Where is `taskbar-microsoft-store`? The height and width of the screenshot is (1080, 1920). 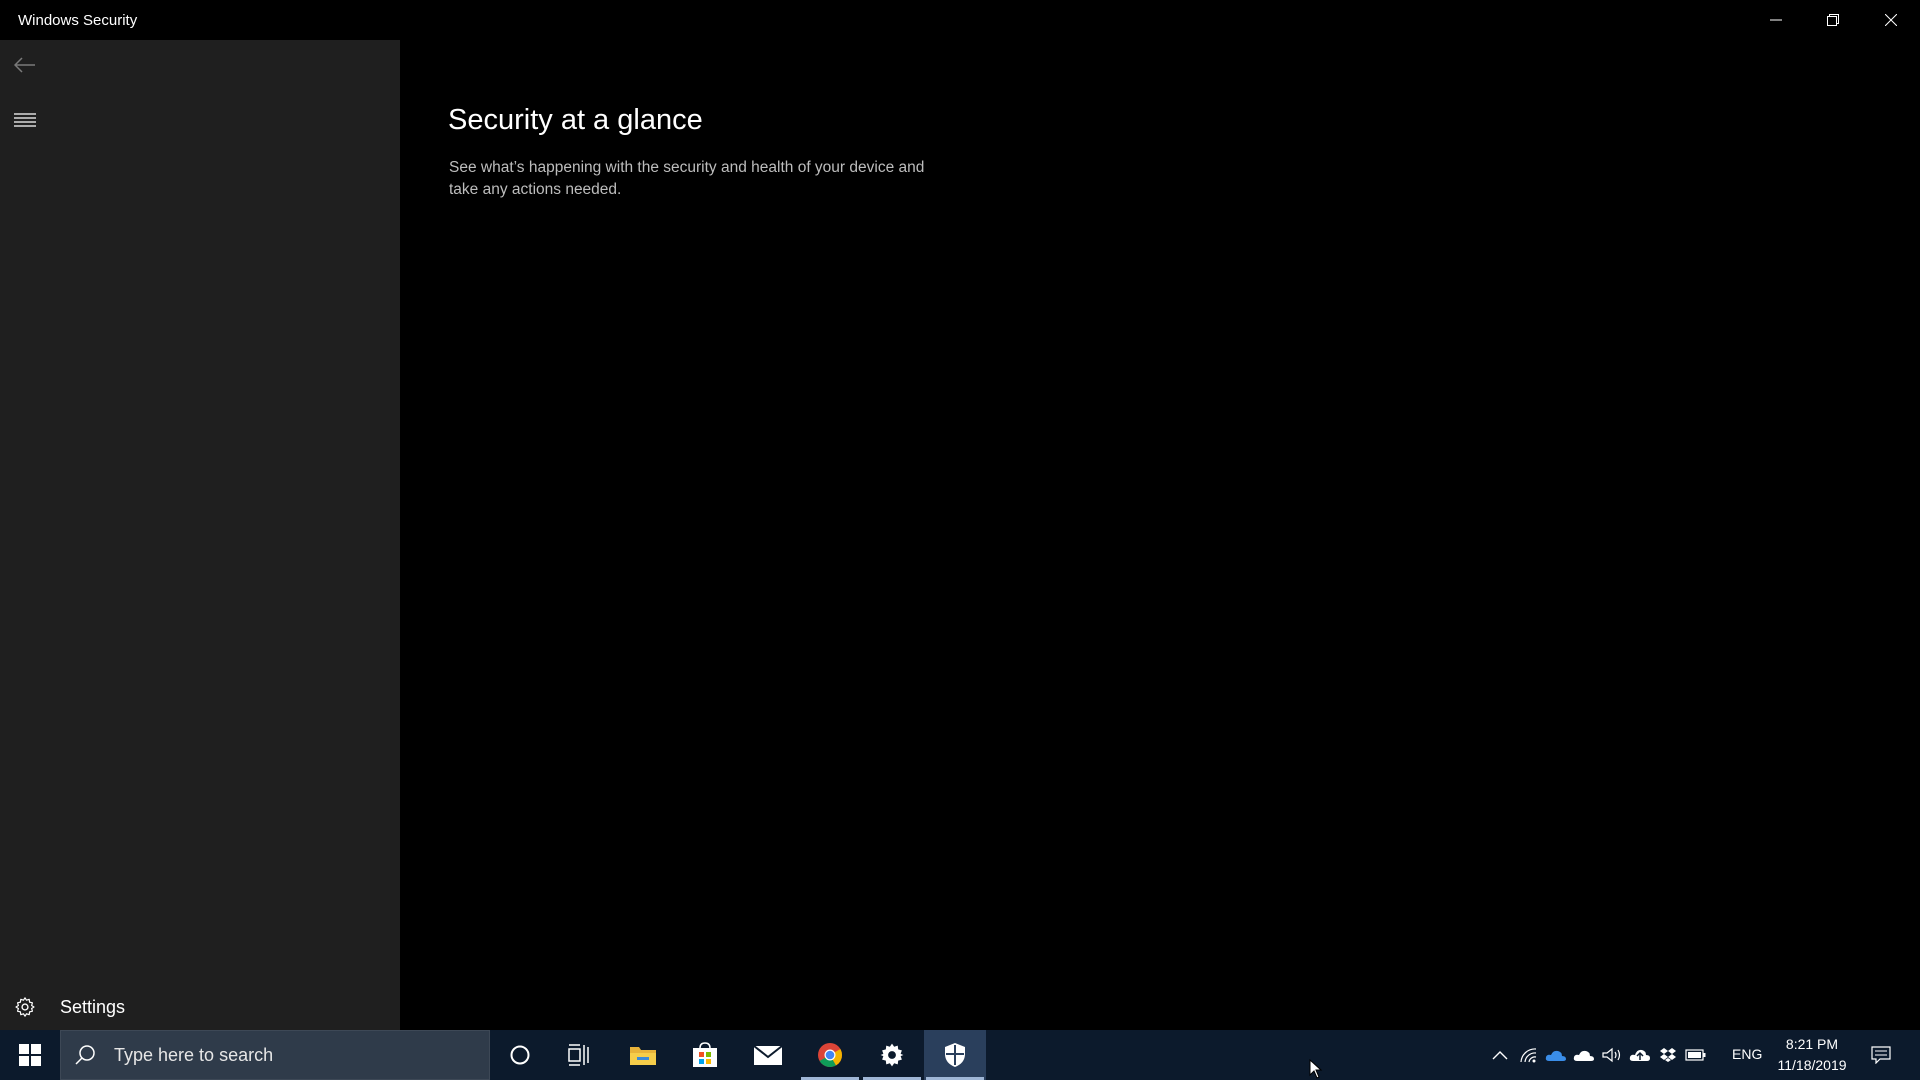 taskbar-microsoft-store is located at coordinates (705, 1055).